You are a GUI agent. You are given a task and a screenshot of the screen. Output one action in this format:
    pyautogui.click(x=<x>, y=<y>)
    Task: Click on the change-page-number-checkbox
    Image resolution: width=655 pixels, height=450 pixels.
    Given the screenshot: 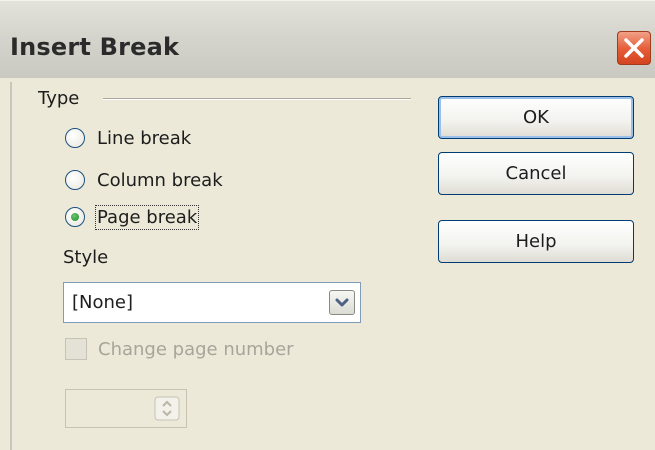 What is the action you would take?
    pyautogui.click(x=76, y=349)
    